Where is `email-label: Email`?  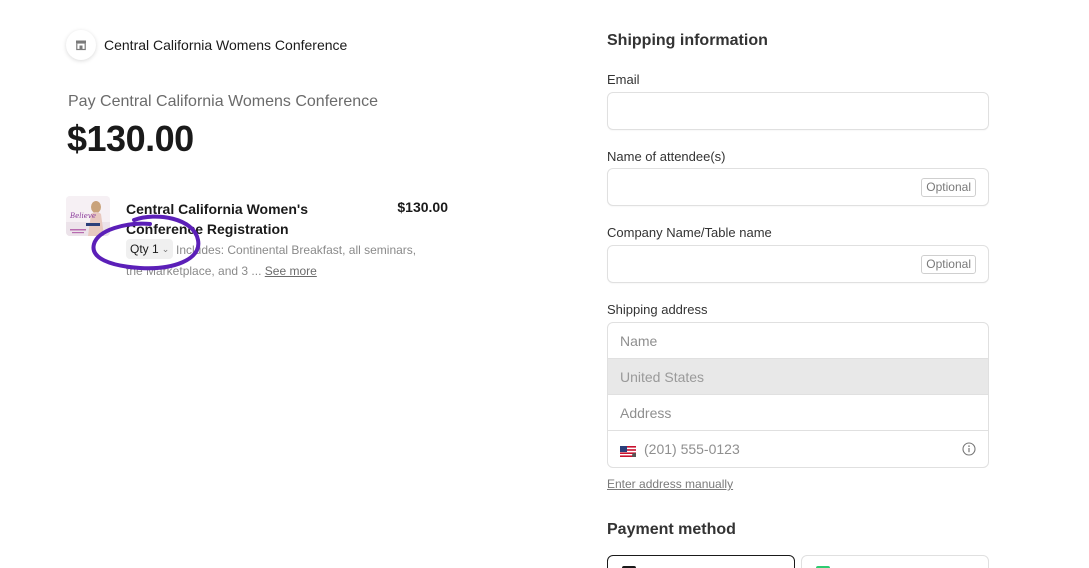 email-label: Email is located at coordinates (623, 79).